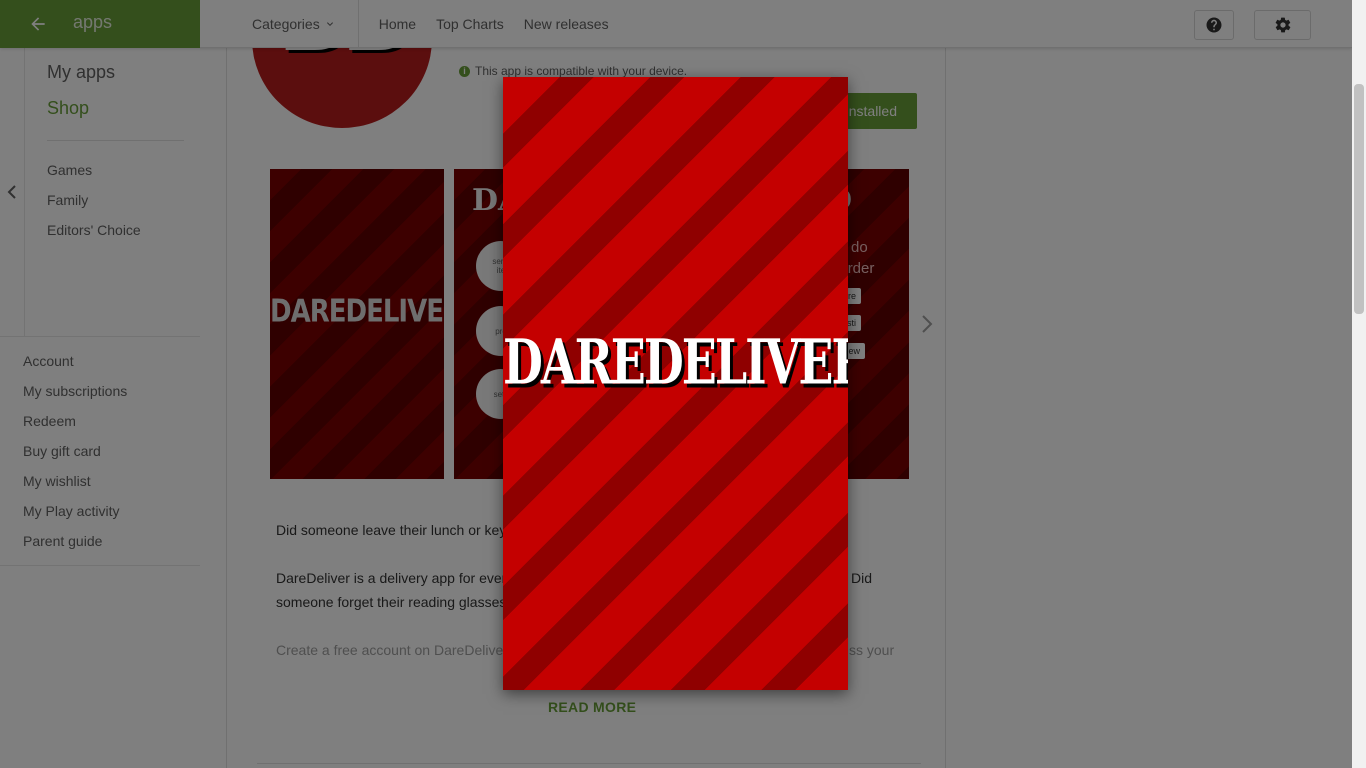 This screenshot has height=768, width=1366. I want to click on page-scrollbar, so click(1359, 384).